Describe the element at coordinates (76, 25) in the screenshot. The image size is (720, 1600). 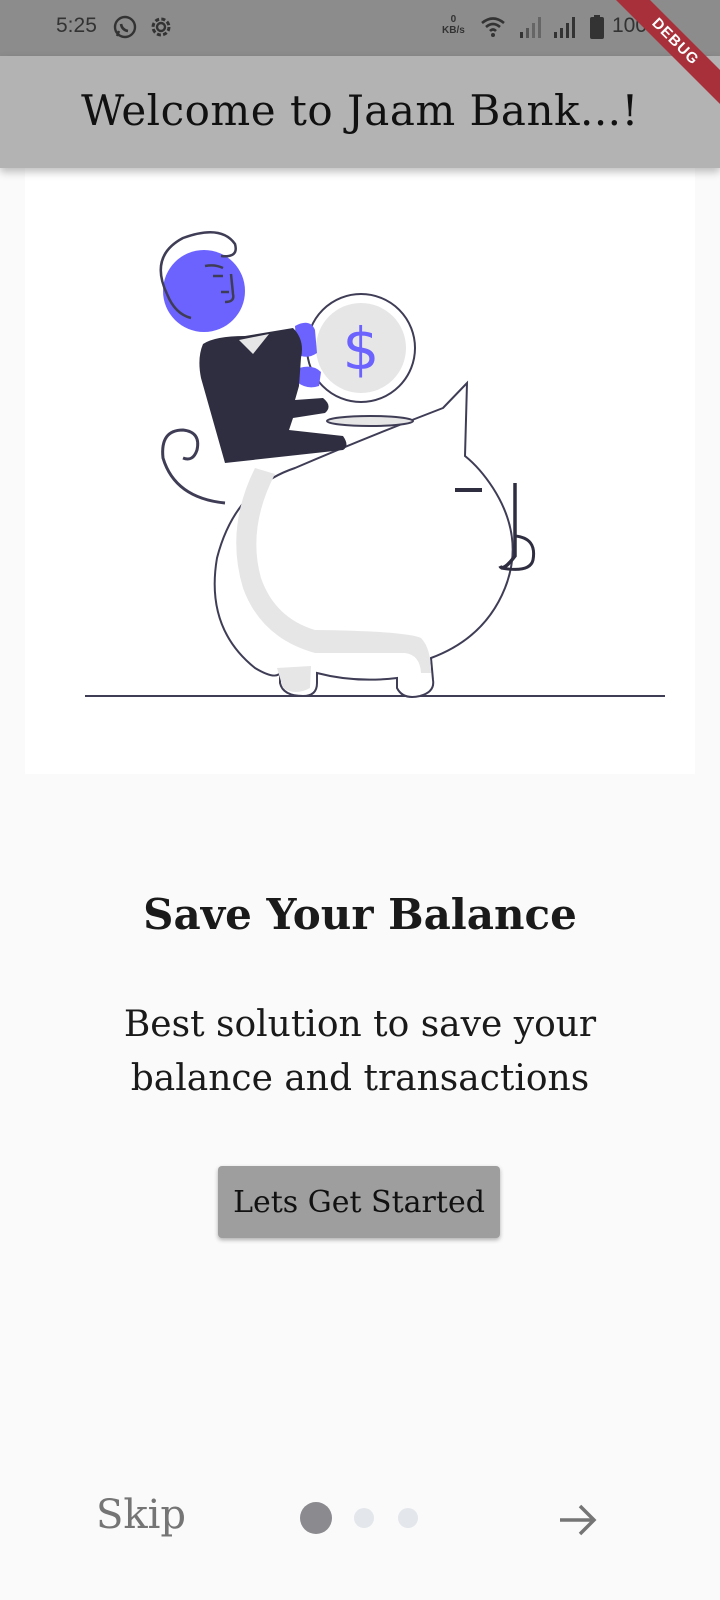
I see `status-time: 5:25` at that location.